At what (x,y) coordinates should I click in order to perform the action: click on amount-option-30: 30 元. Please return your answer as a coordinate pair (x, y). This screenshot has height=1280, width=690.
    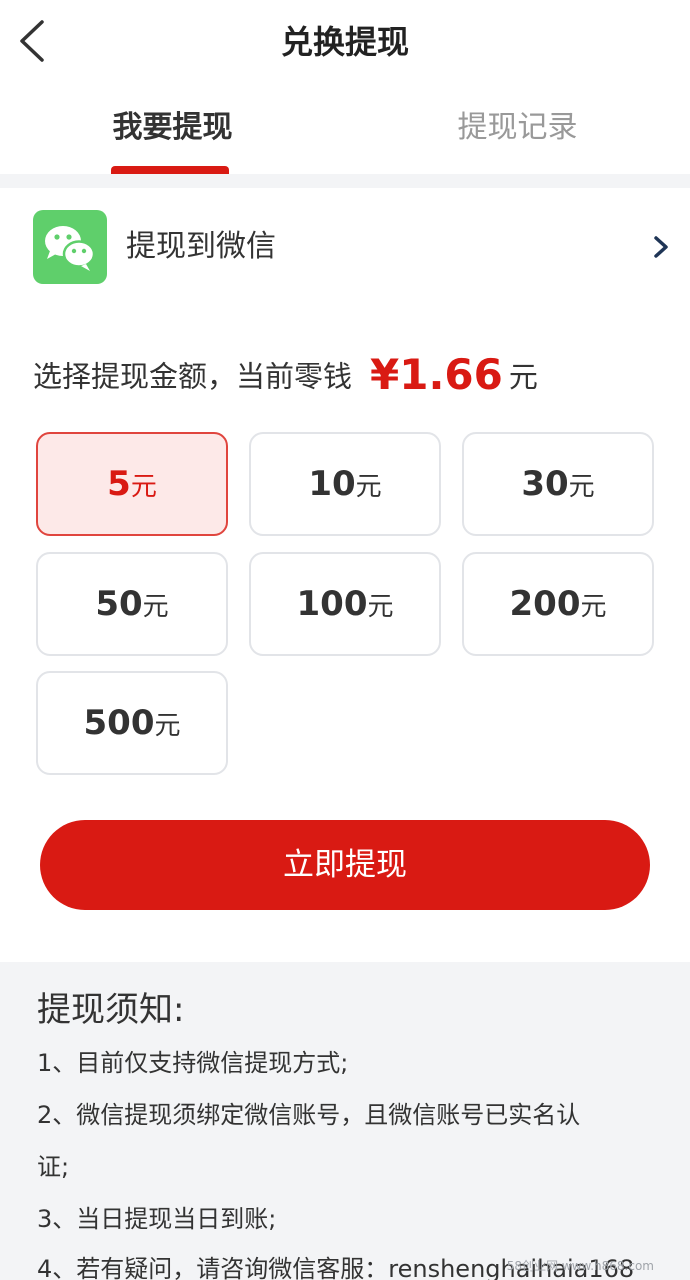
    Looking at the image, I should click on (558, 484).